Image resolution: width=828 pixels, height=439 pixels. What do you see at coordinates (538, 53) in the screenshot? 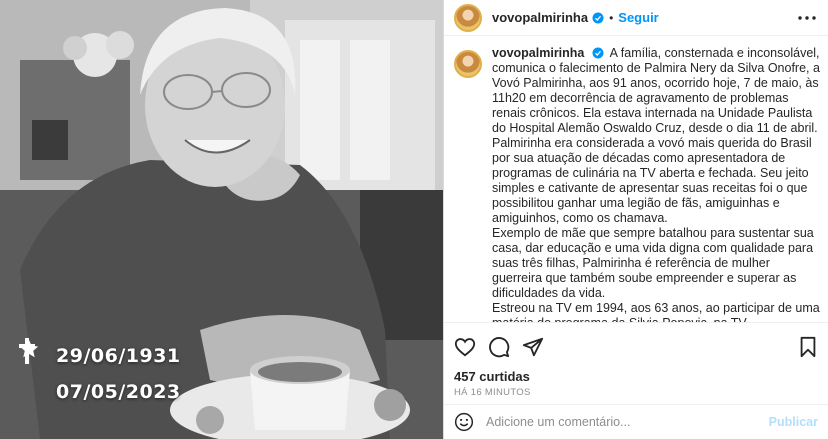
I see `caption-username: vovopalmirinha` at bounding box center [538, 53].